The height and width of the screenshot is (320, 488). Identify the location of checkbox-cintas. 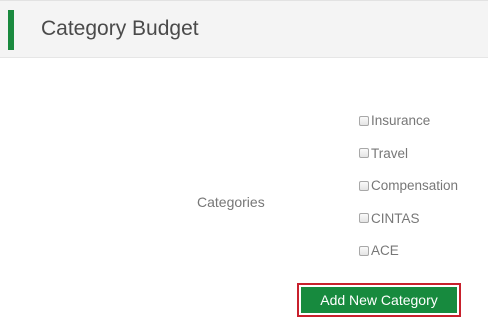
(364, 218).